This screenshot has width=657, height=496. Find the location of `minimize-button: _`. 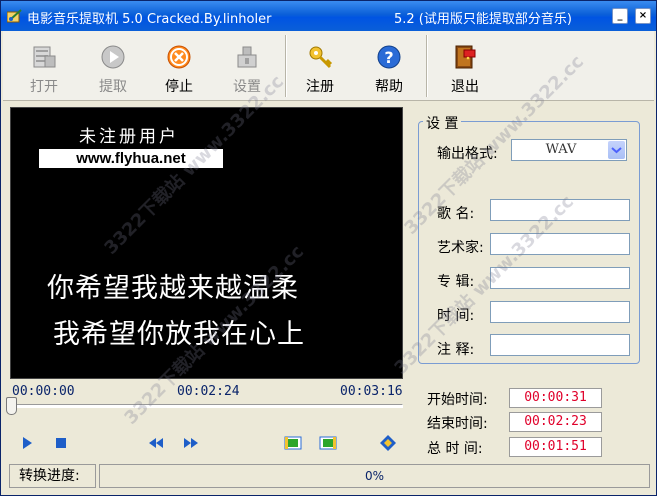

minimize-button: _ is located at coordinates (620, 16).